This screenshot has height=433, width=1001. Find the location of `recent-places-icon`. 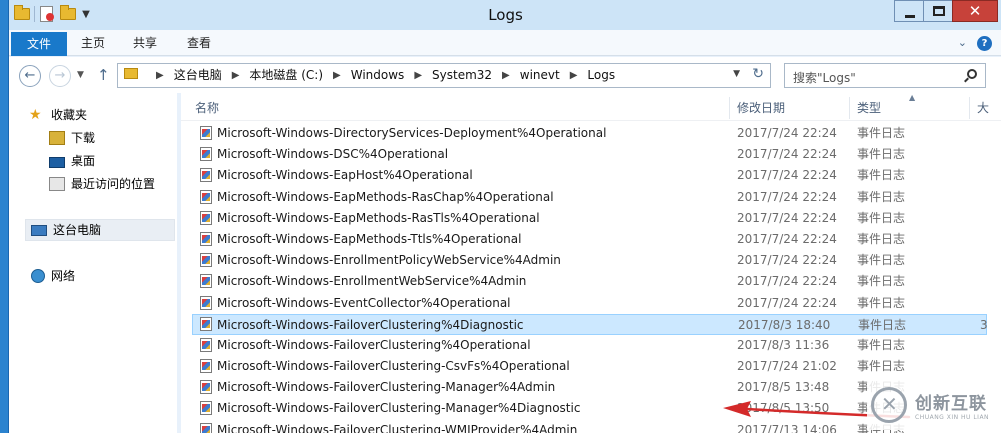

recent-places-icon is located at coordinates (57, 184).